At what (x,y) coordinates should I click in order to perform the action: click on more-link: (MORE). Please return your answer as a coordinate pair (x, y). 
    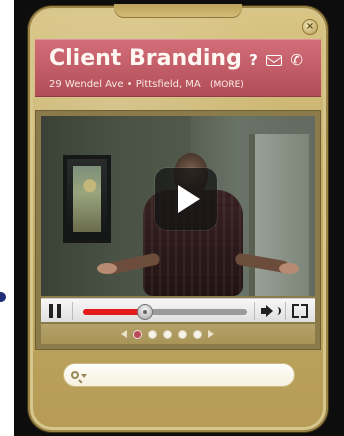
    Looking at the image, I should click on (227, 85).